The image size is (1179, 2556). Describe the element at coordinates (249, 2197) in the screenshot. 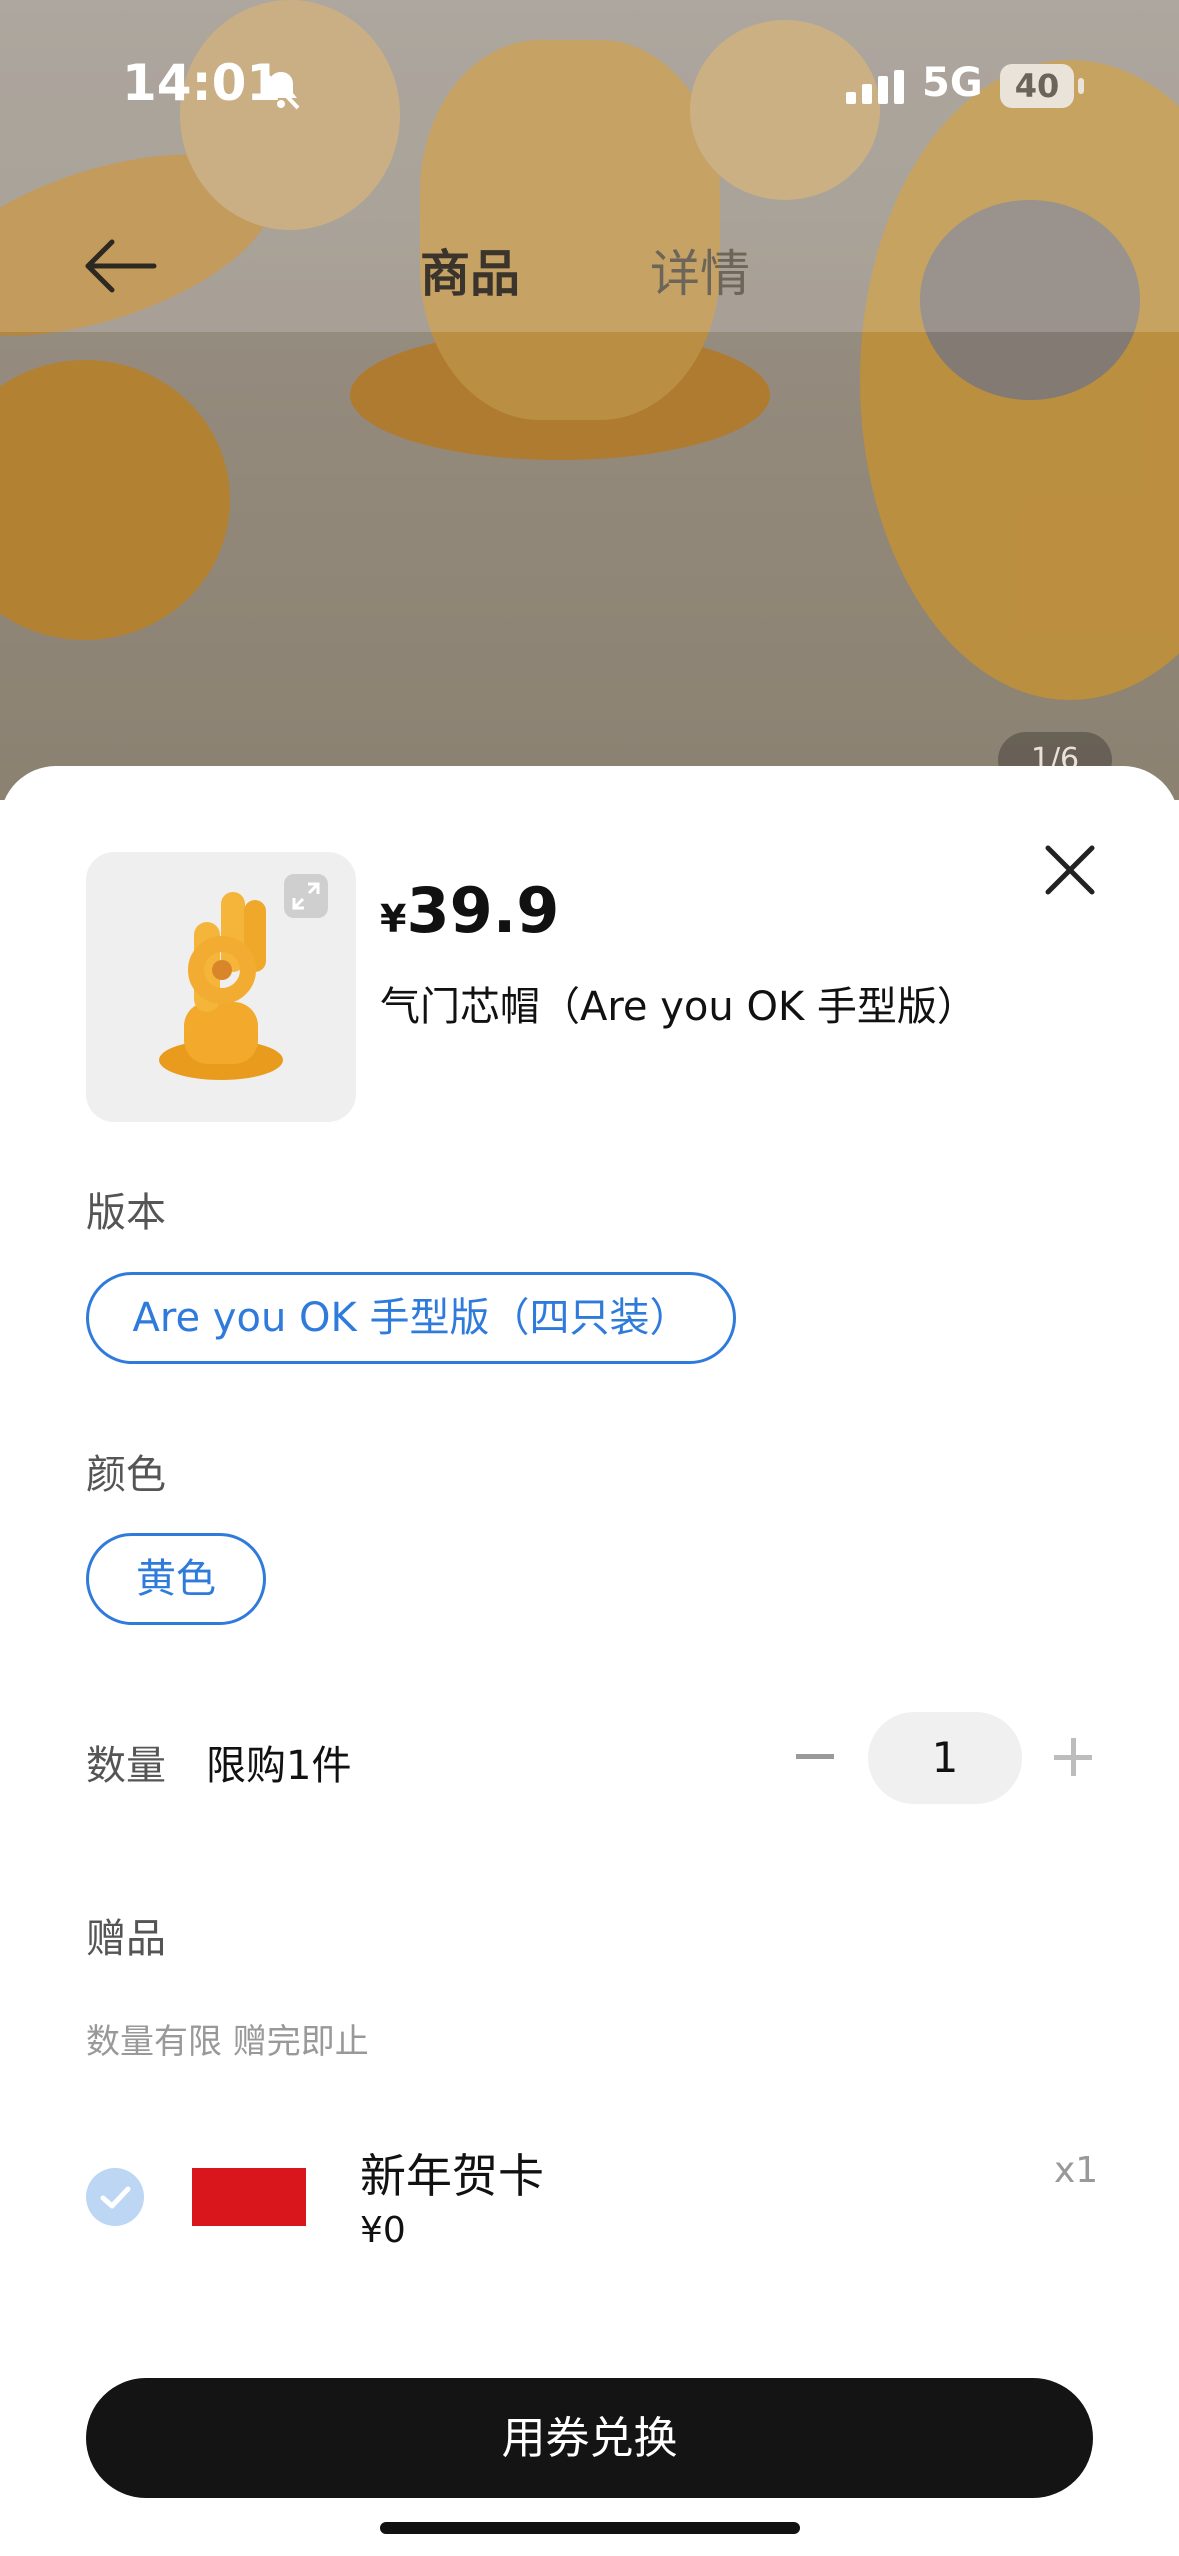

I see `greeting-card-image` at that location.